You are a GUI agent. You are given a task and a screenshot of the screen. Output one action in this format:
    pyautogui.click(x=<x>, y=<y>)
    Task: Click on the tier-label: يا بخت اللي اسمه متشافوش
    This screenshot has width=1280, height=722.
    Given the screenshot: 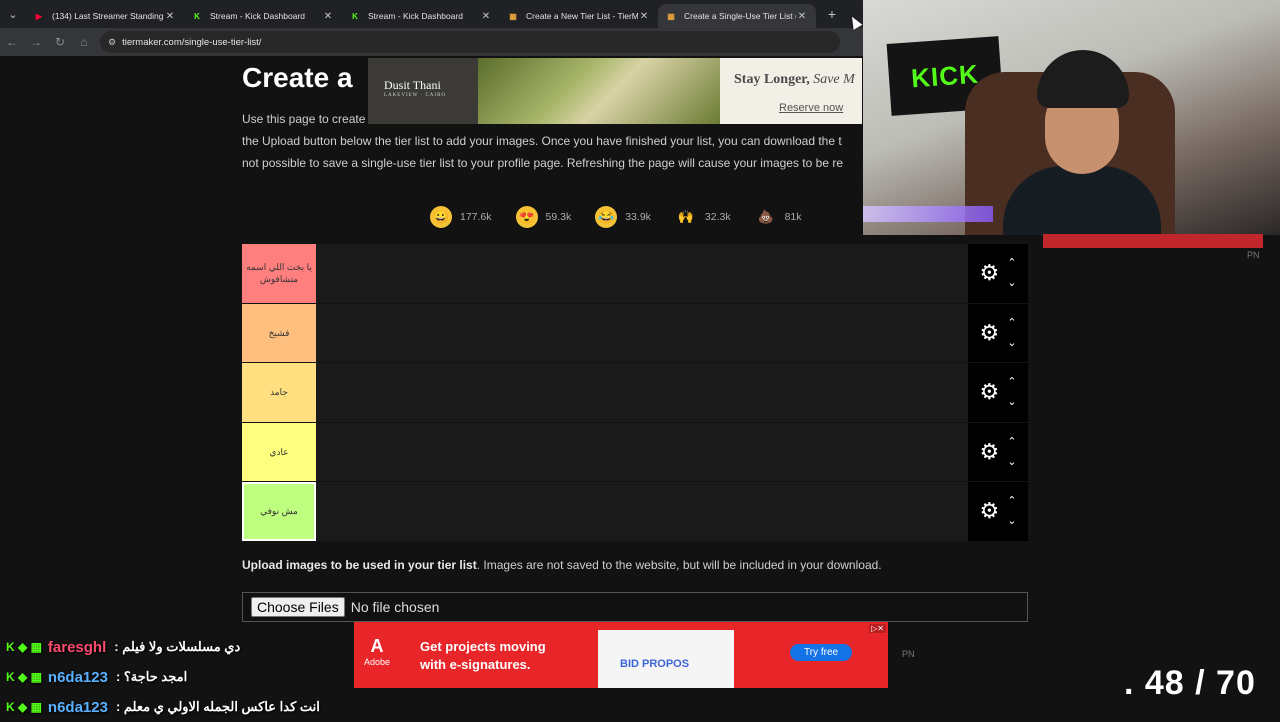 What is the action you would take?
    pyautogui.click(x=279, y=273)
    